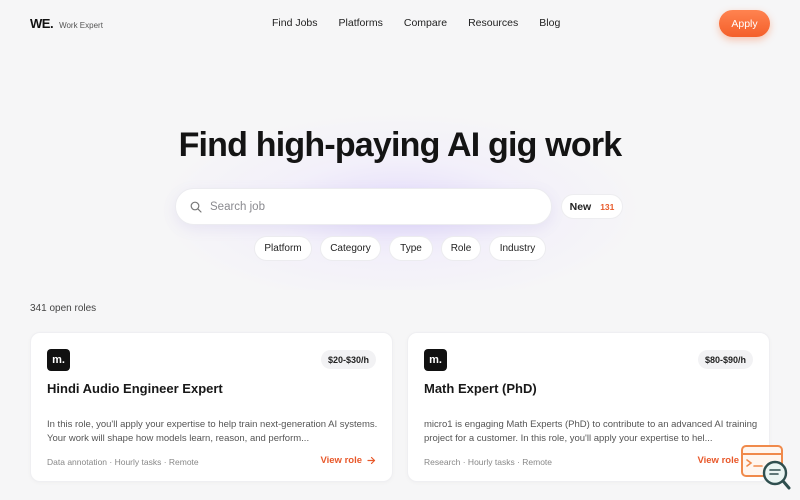  Describe the element at coordinates (480, 388) in the screenshot. I see `job-title: Math Expert (PhD)` at that location.